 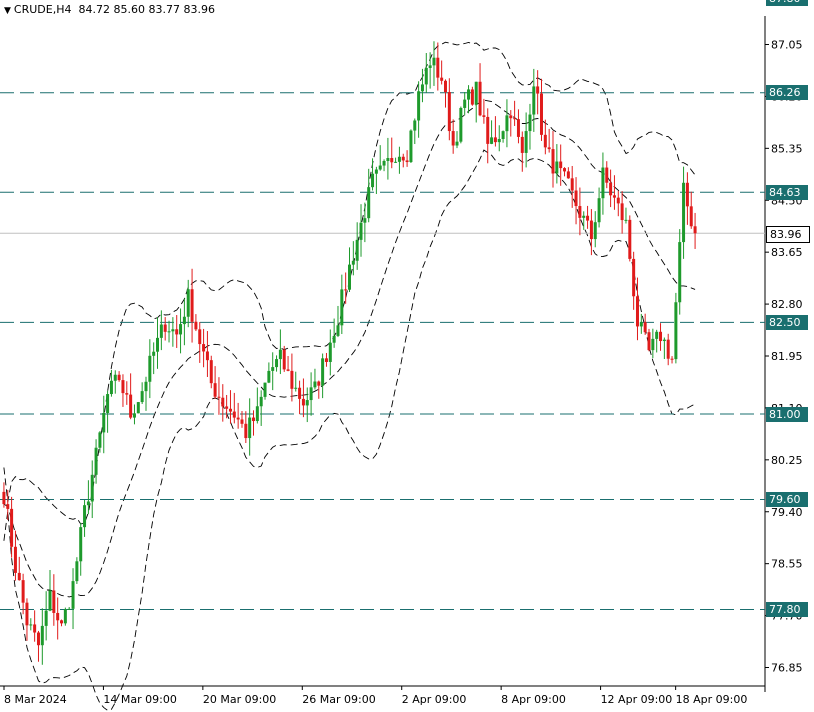 What do you see at coordinates (239, 699) in the screenshot?
I see `time-tick-label: 20 Mar 09:00` at bounding box center [239, 699].